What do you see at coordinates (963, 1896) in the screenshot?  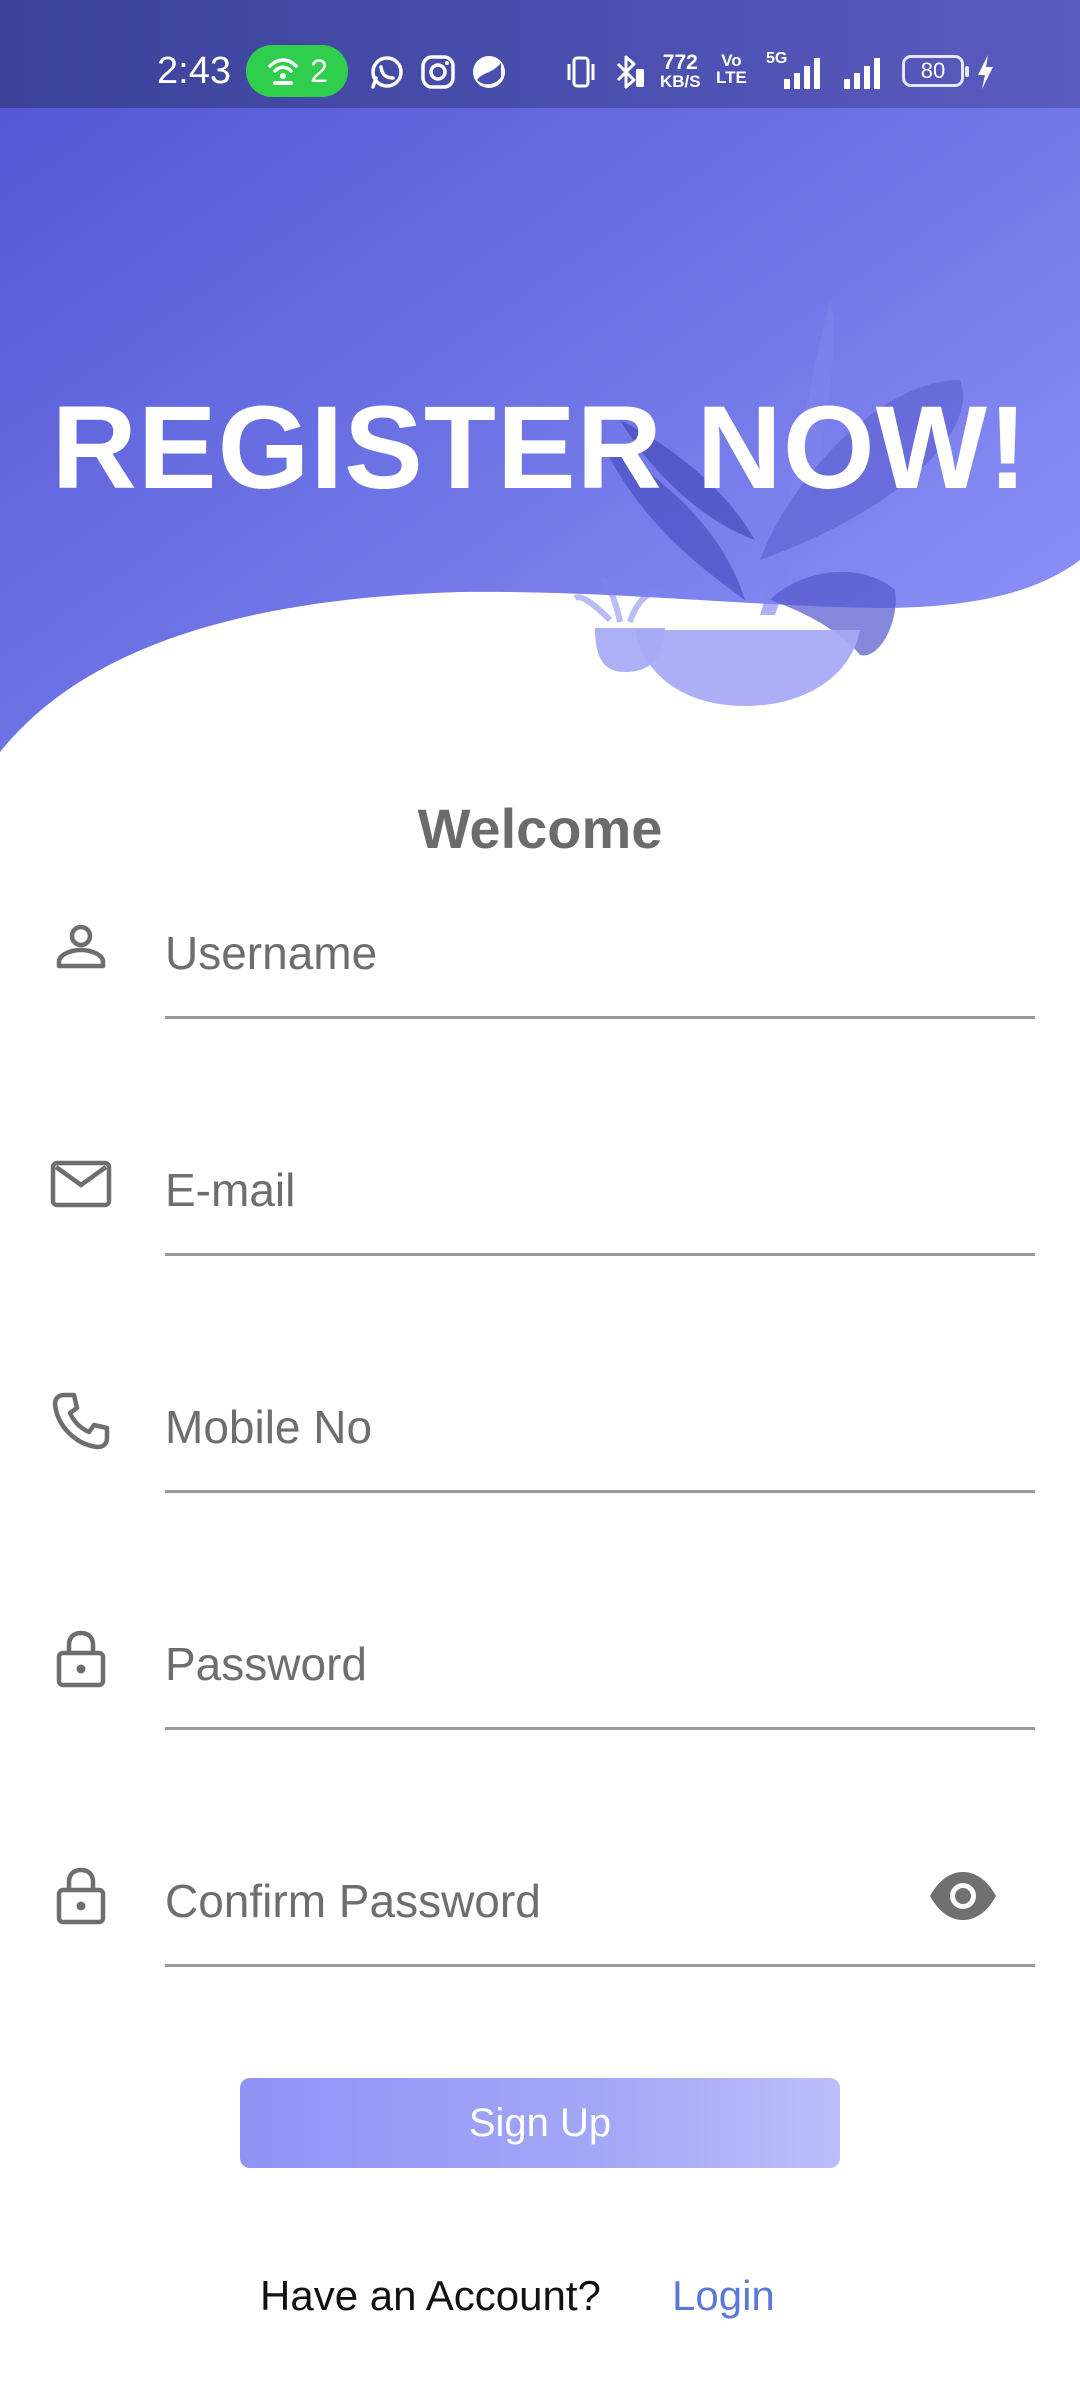 I see `show-password-eye-icon` at bounding box center [963, 1896].